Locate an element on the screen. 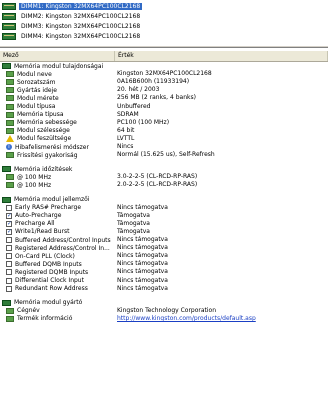 The width and height of the screenshot is (328, 400). field-label: Sorozatszám is located at coordinates (36, 82).